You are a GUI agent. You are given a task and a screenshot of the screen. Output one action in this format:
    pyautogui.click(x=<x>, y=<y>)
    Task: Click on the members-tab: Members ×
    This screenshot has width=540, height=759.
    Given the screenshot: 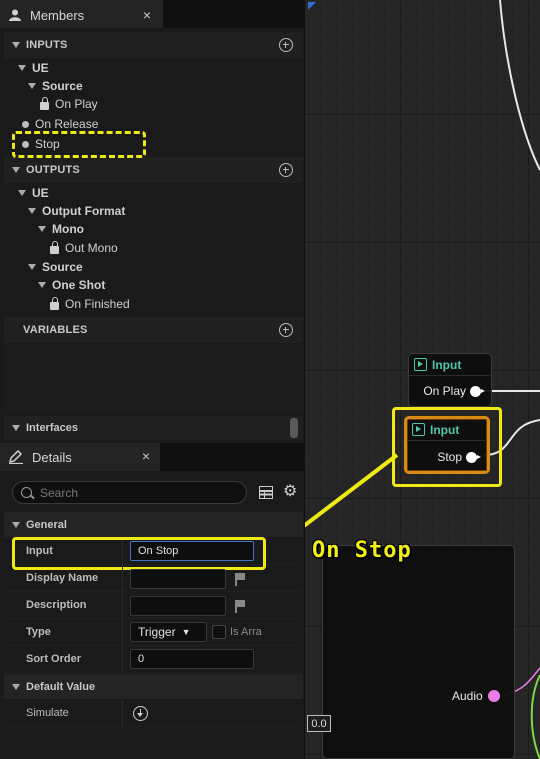 What is the action you would take?
    pyautogui.click(x=81, y=14)
    